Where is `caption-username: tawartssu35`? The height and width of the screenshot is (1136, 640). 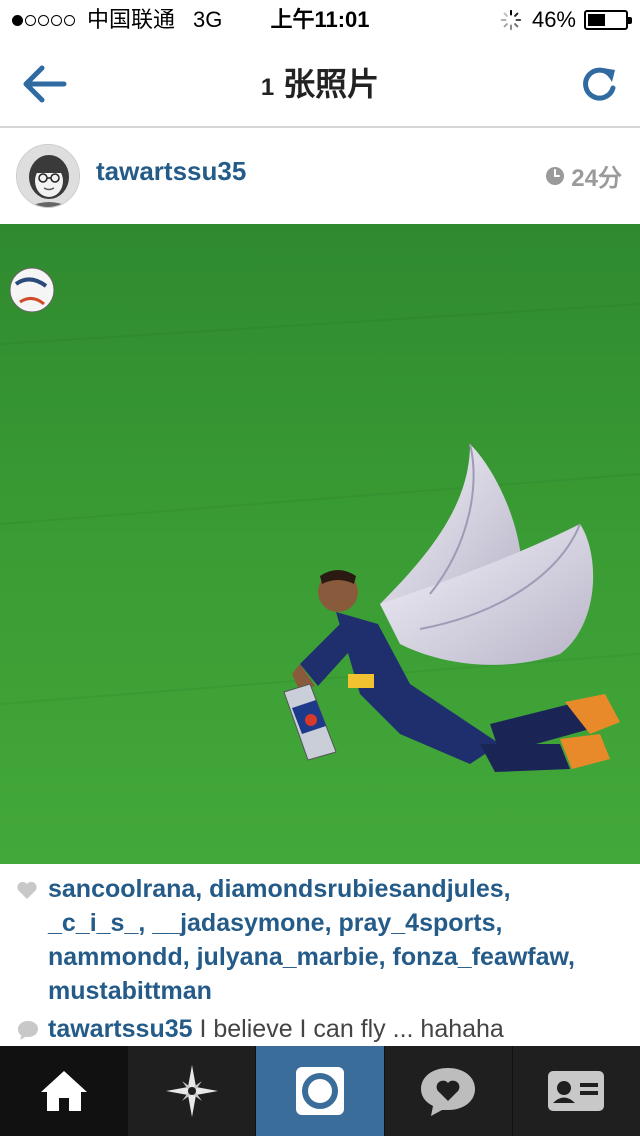
caption-username: tawartssu35 is located at coordinates (120, 1029).